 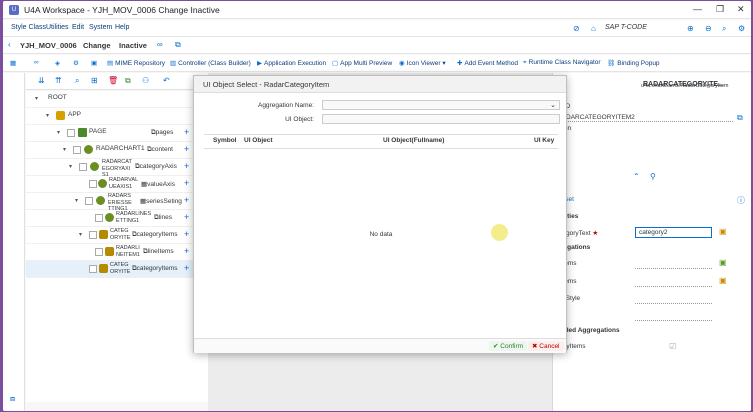 What do you see at coordinates (546, 346) in the screenshot?
I see `cancel-button: ✖ Cancel` at bounding box center [546, 346].